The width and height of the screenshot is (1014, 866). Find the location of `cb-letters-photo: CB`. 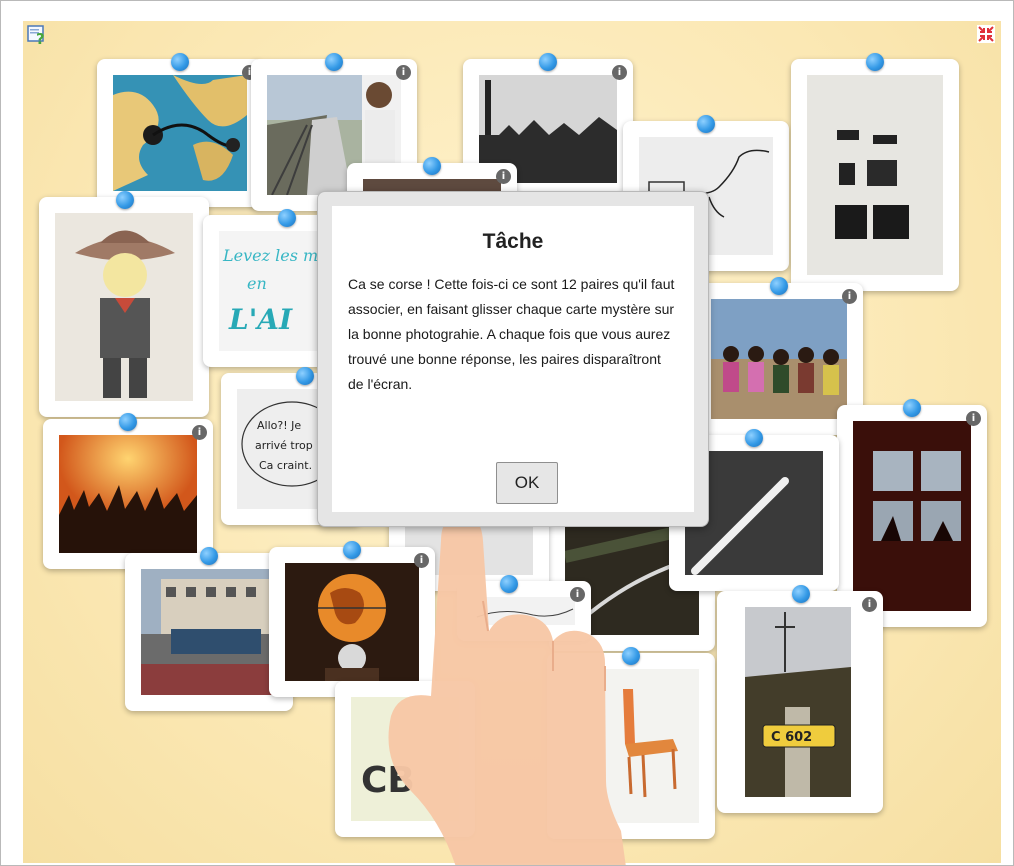

cb-letters-photo: CB is located at coordinates (405, 759).